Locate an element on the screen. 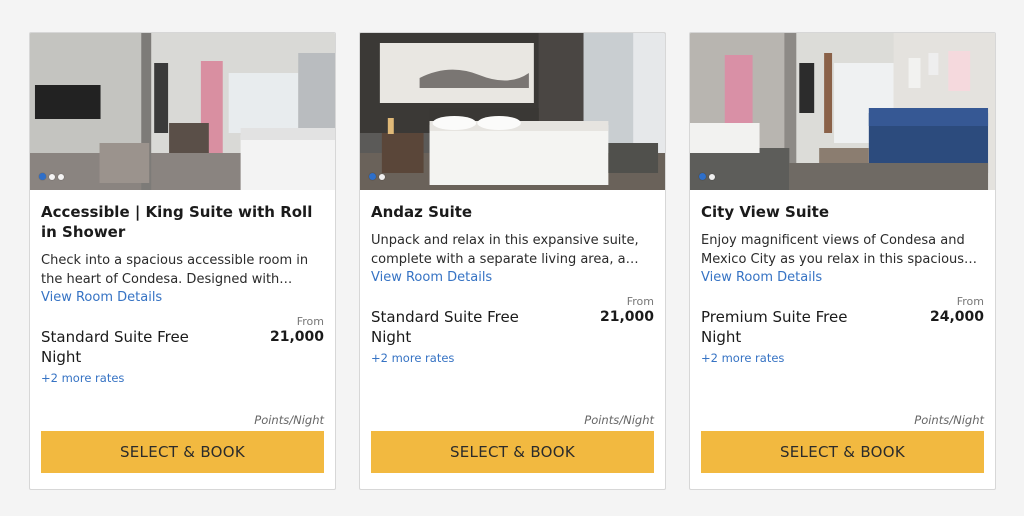 Image resolution: width=1024 pixels, height=516 pixels. rate-name: Premium Suite Free Night is located at coordinates (774, 327).